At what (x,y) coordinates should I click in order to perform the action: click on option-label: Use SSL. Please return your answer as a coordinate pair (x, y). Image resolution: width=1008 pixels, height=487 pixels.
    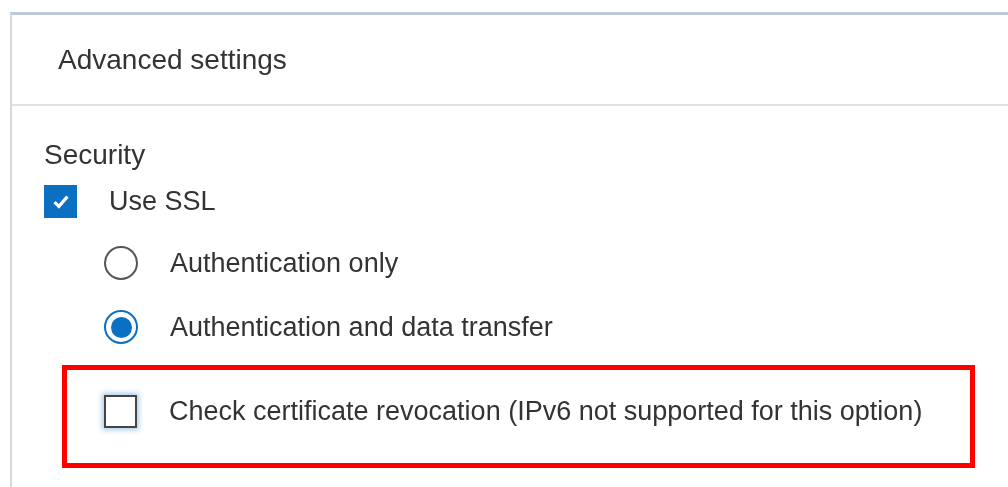
    Looking at the image, I should click on (162, 201).